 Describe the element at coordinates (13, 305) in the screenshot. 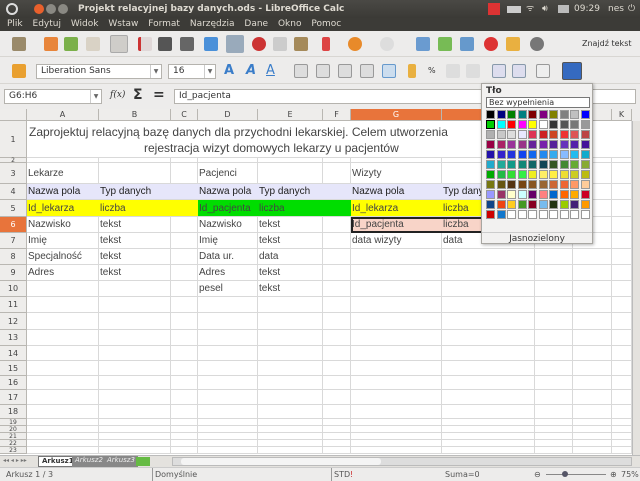

I see `row-header-11: 11` at that location.